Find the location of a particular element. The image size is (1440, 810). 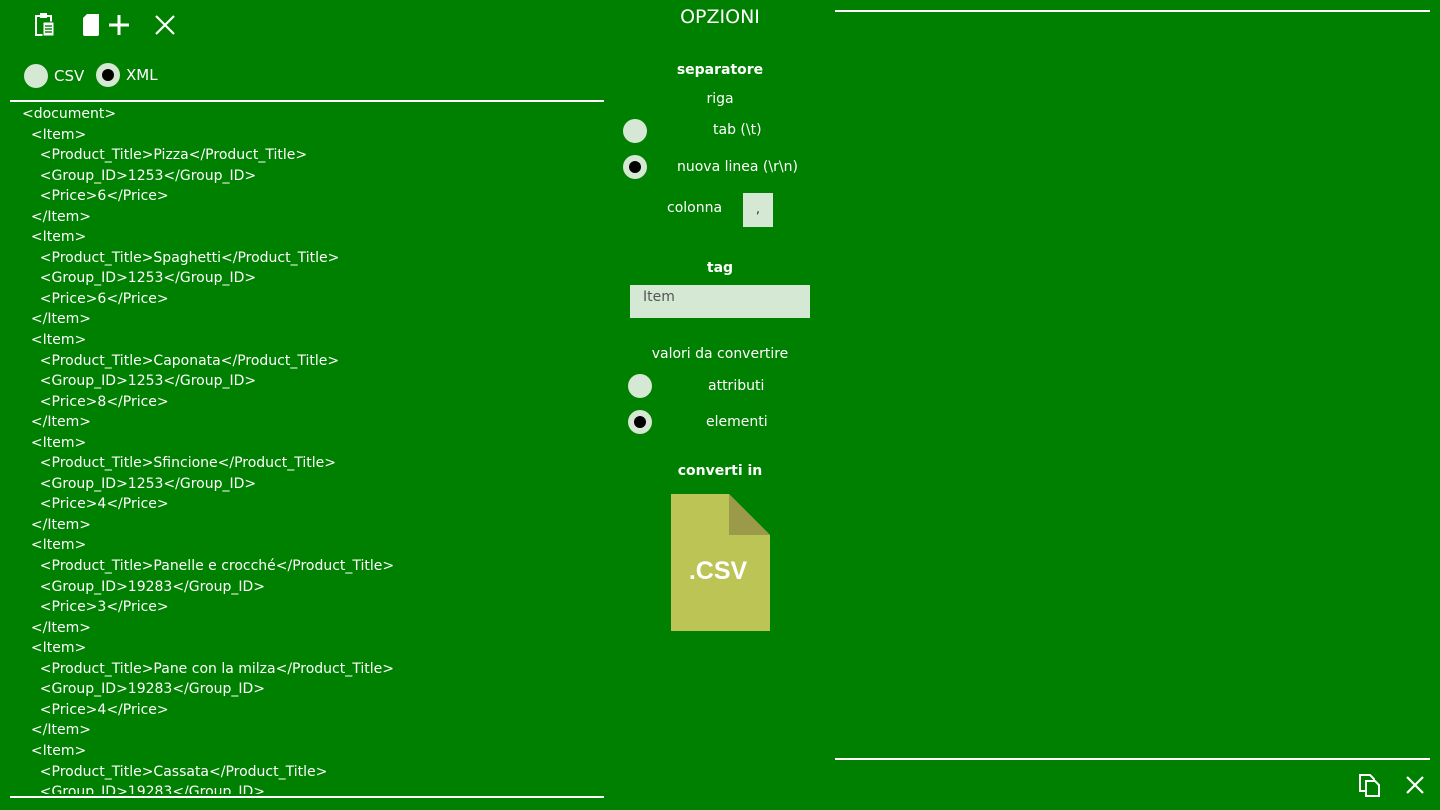

format-option-csv: CSV is located at coordinates (54, 76).